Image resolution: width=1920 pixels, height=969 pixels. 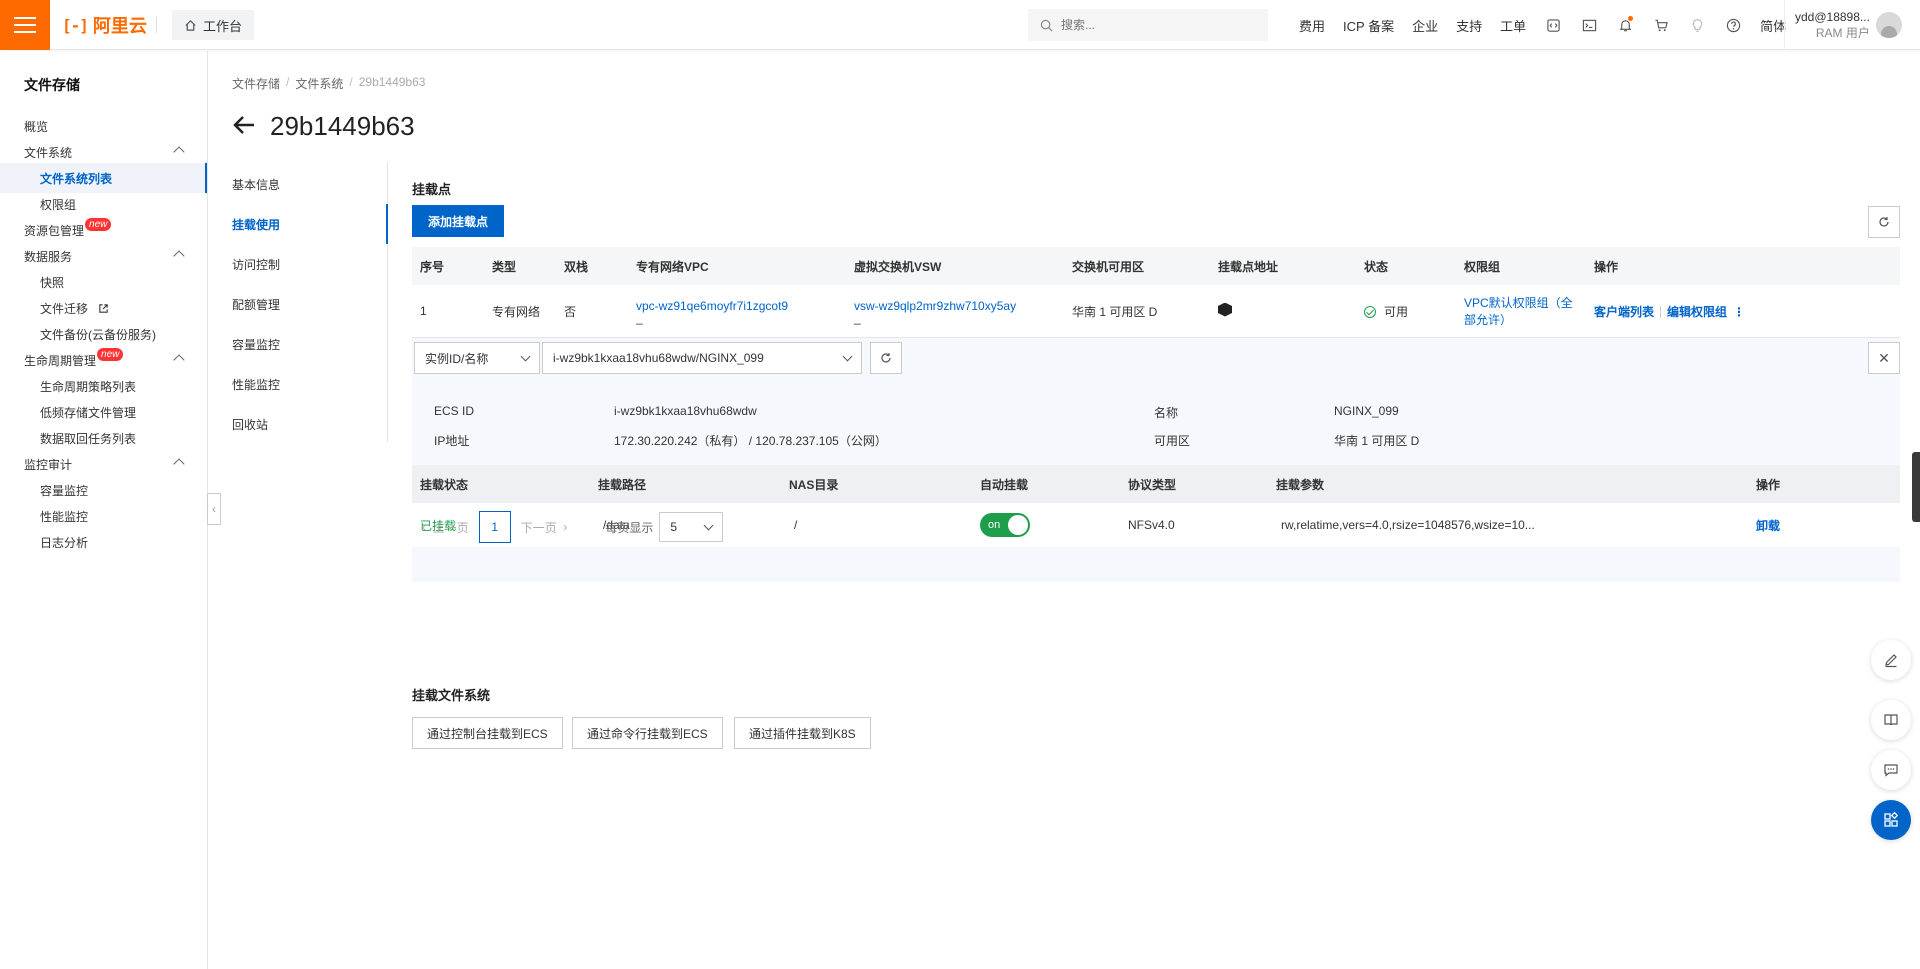 I want to click on brand-name: 阿里云, so click(x=119, y=26).